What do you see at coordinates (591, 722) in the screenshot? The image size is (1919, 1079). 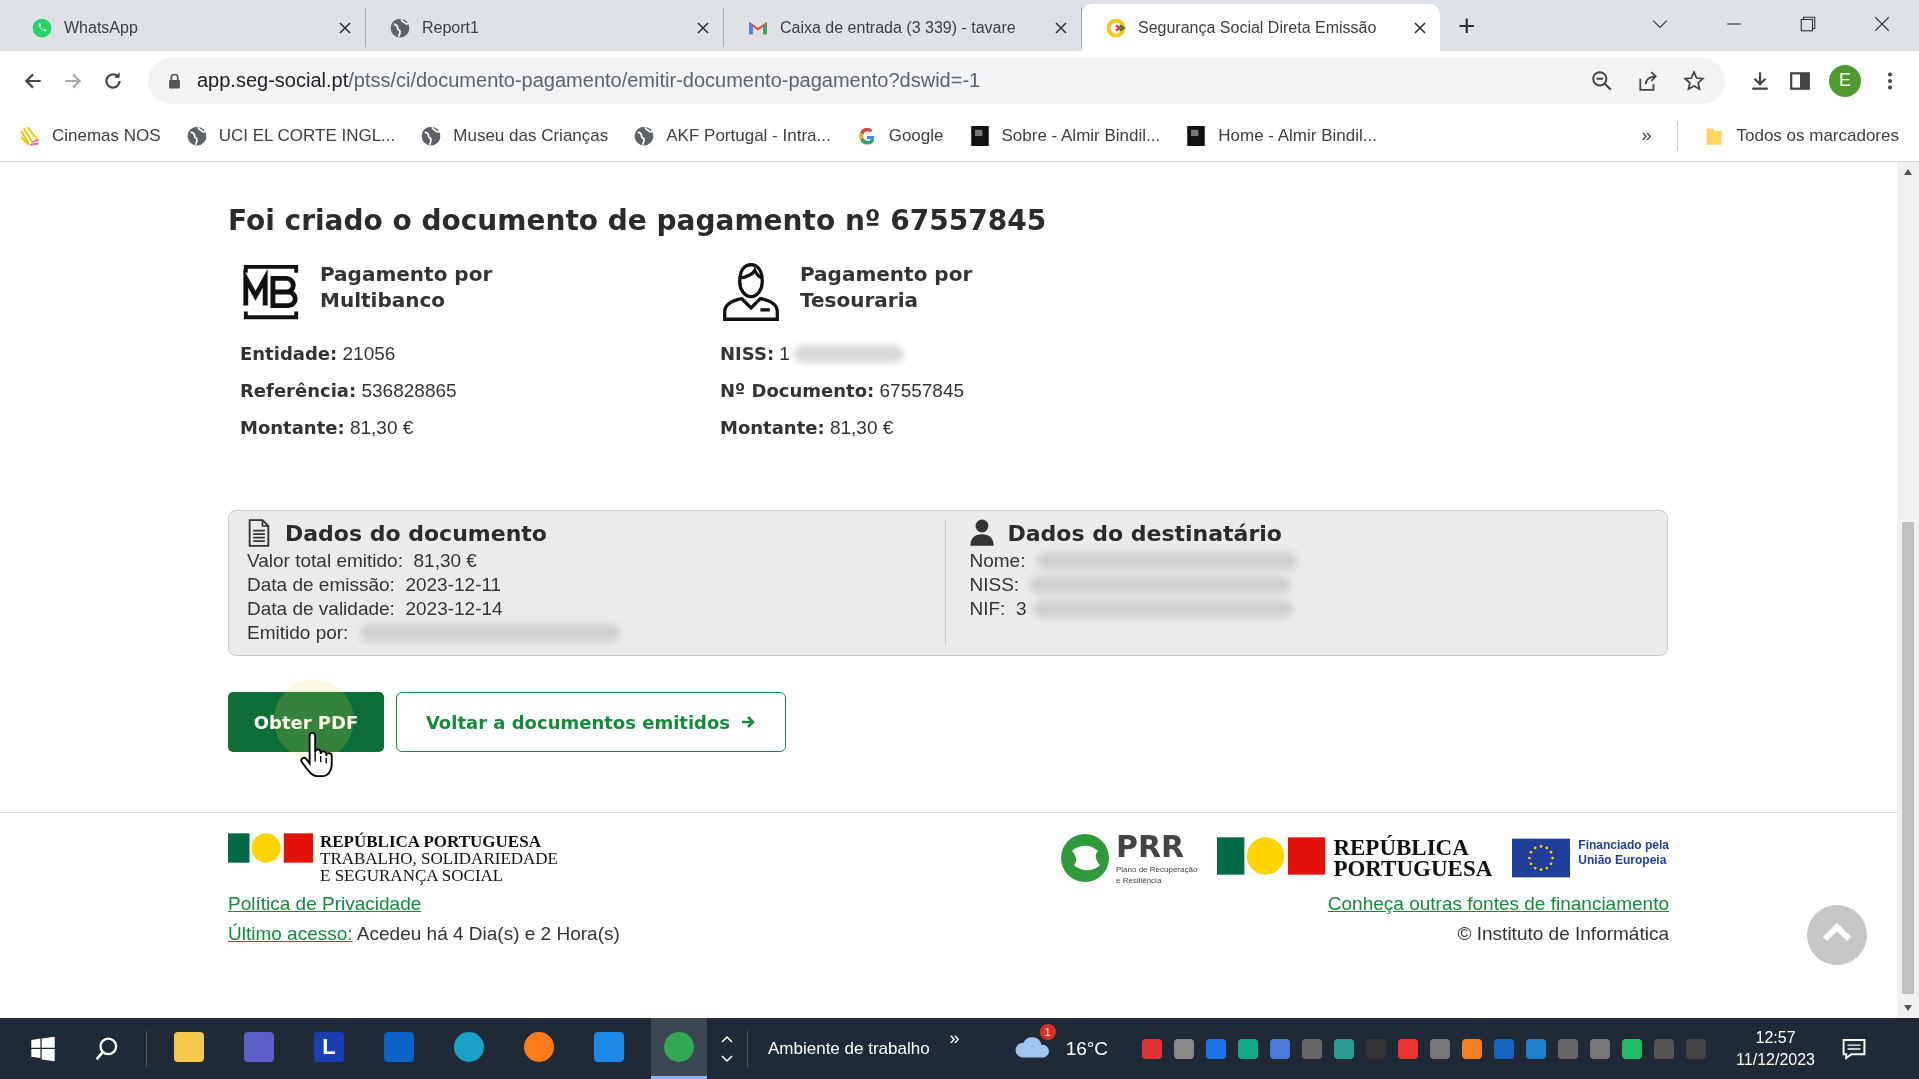 I see `back-to-documents-button: Voltar a documentos emitidos` at bounding box center [591, 722].